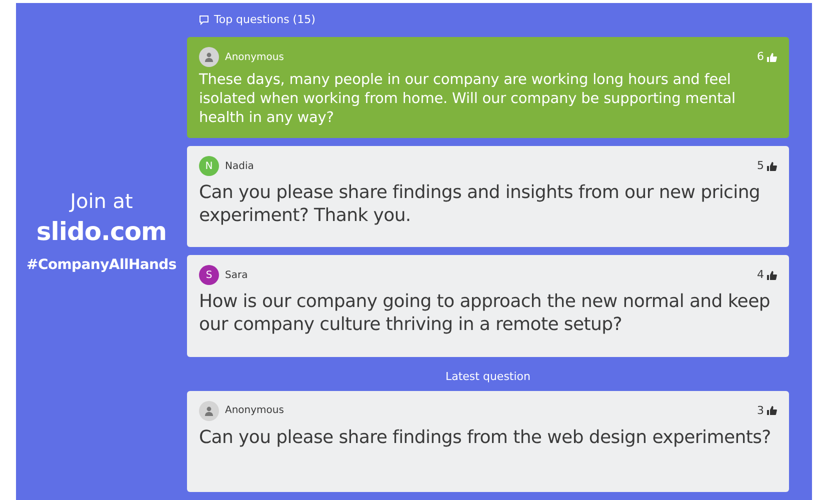  I want to click on event-hashtag: #CompanyAllHands, so click(101, 265).